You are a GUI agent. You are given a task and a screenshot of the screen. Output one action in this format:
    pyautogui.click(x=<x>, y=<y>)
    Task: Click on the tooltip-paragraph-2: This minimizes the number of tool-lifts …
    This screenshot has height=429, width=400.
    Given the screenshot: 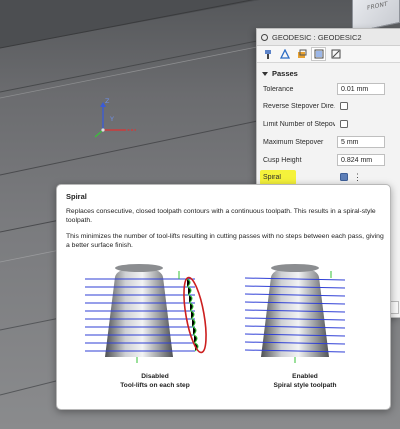 What is the action you would take?
    pyautogui.click(x=225, y=241)
    